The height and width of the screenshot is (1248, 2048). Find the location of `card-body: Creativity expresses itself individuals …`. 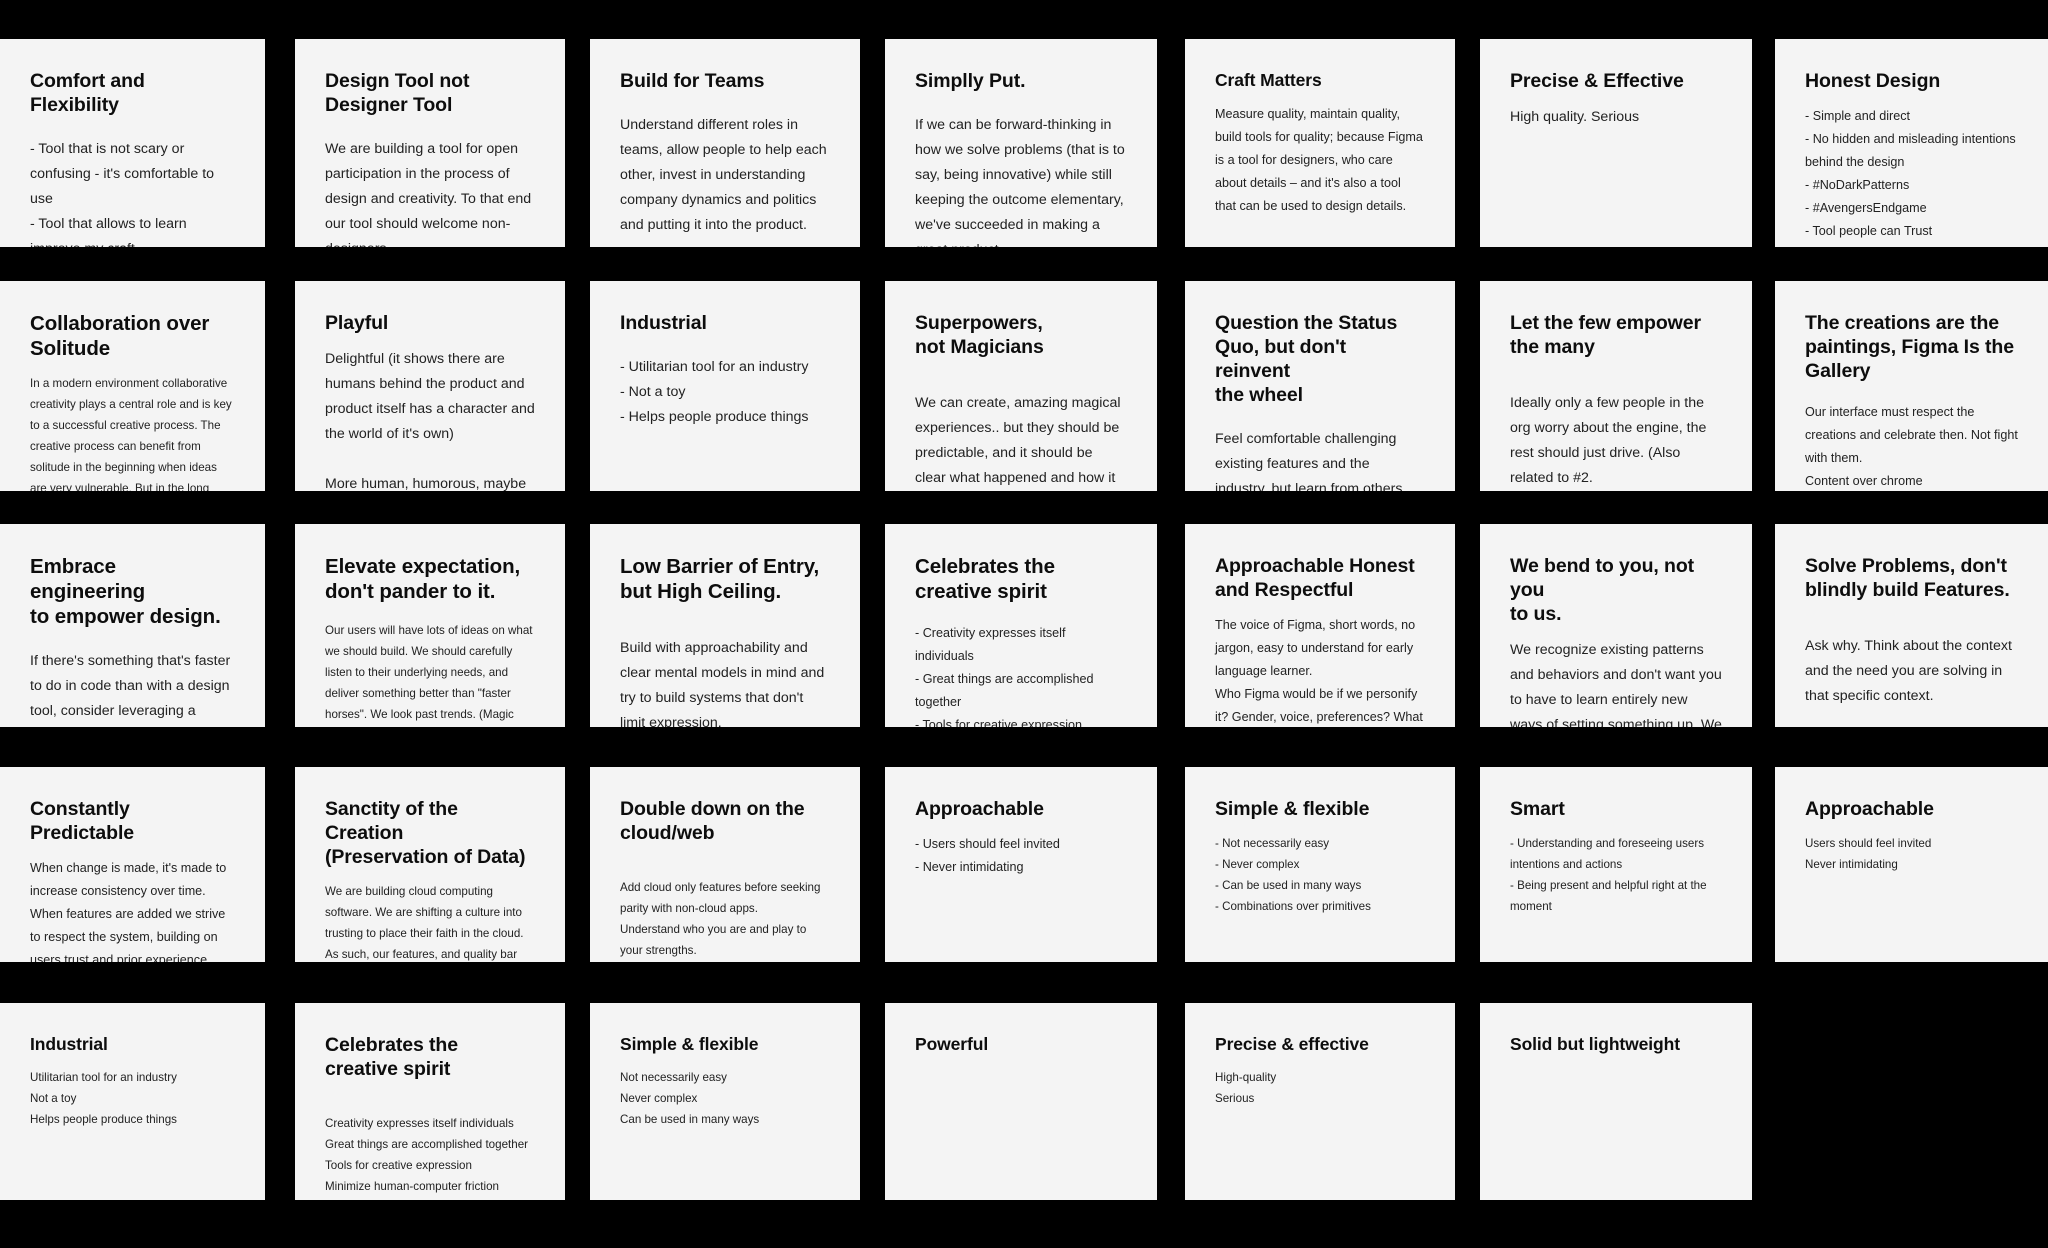

card-body: Creativity expresses itself individuals … is located at coordinates (427, 1155).